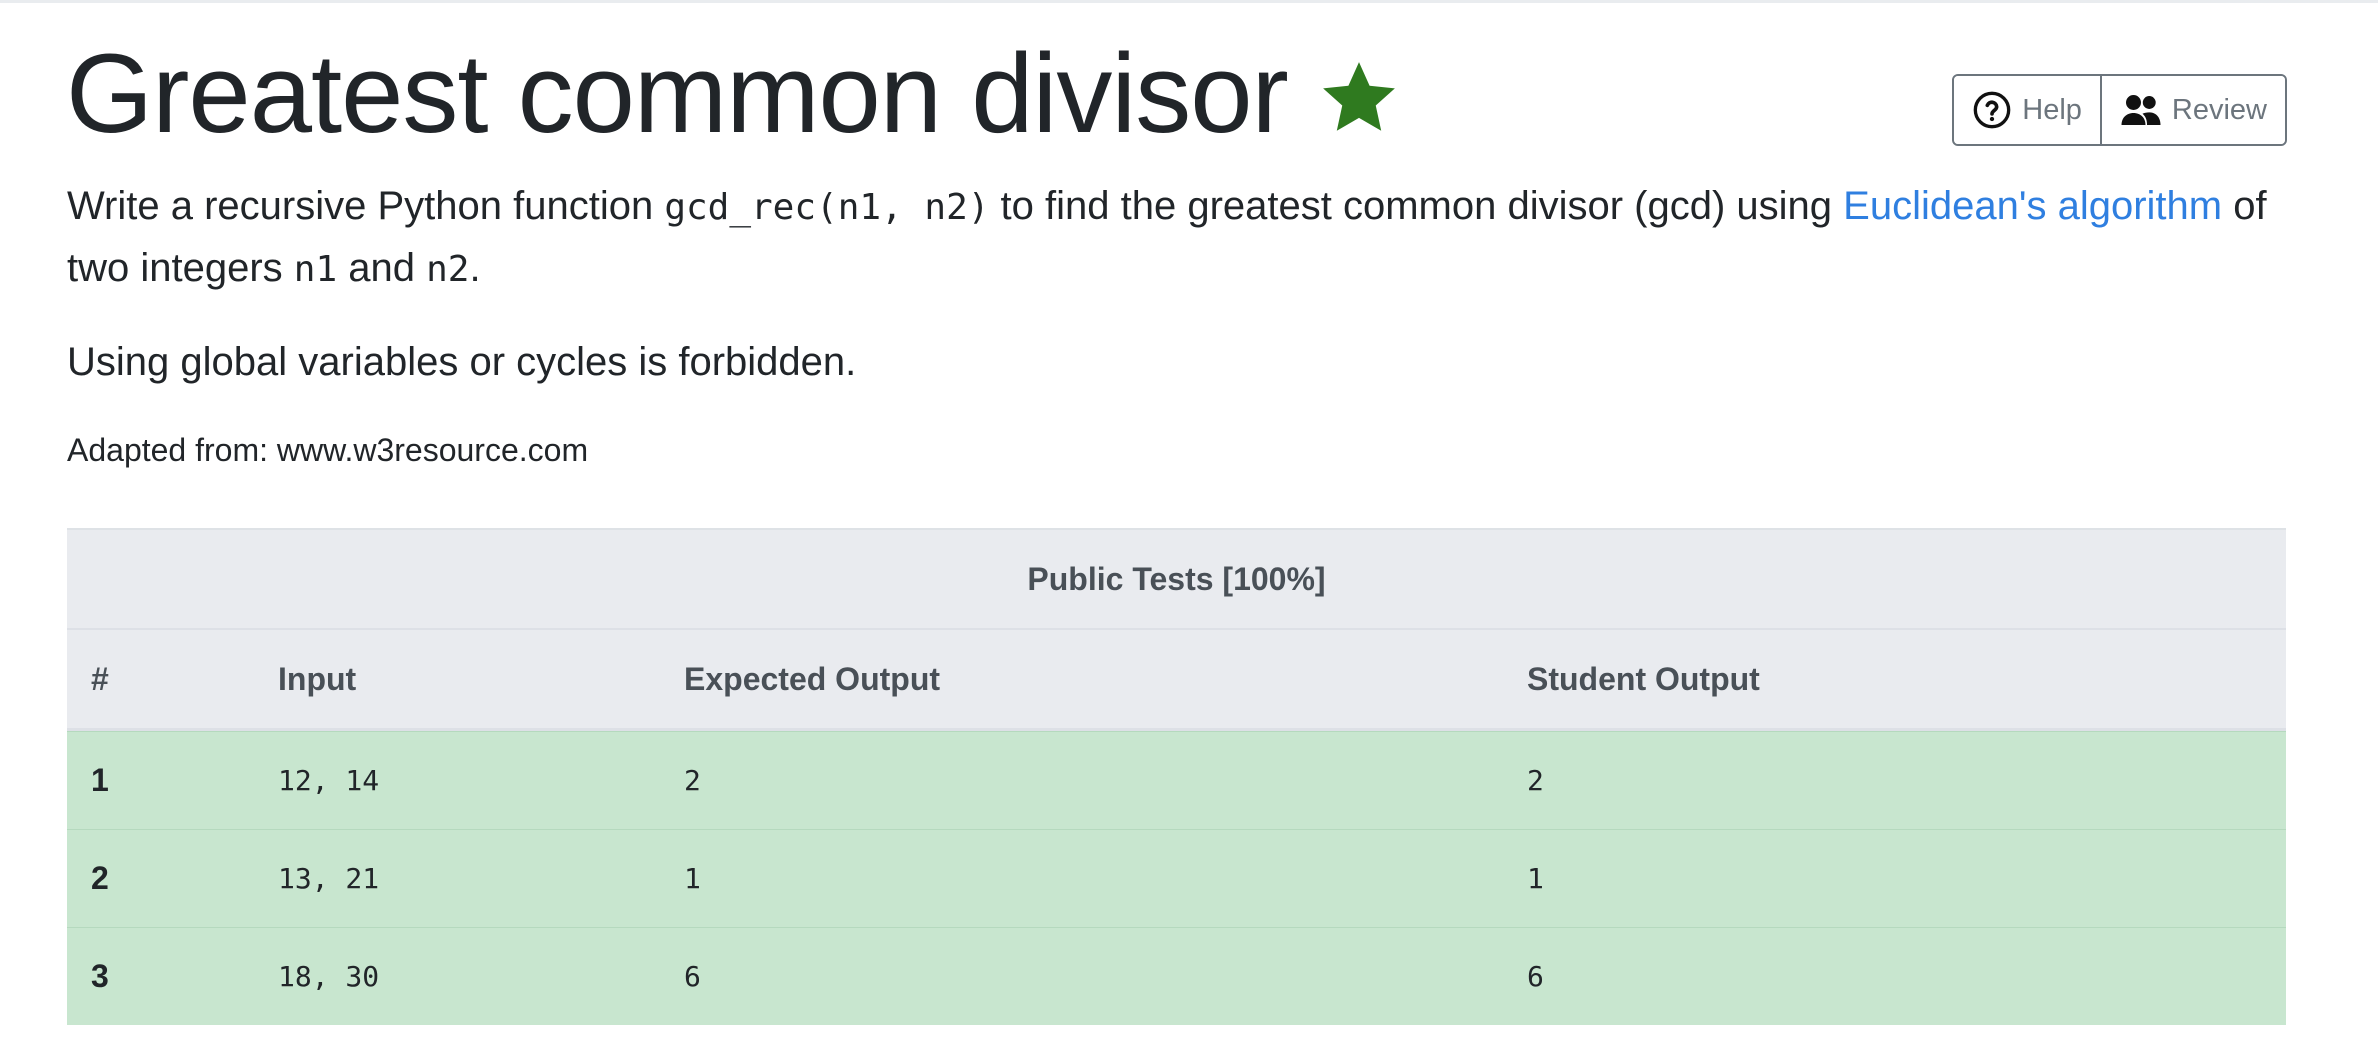 The height and width of the screenshot is (1062, 2378). Describe the element at coordinates (2141, 110) in the screenshot. I see `people-icon` at that location.